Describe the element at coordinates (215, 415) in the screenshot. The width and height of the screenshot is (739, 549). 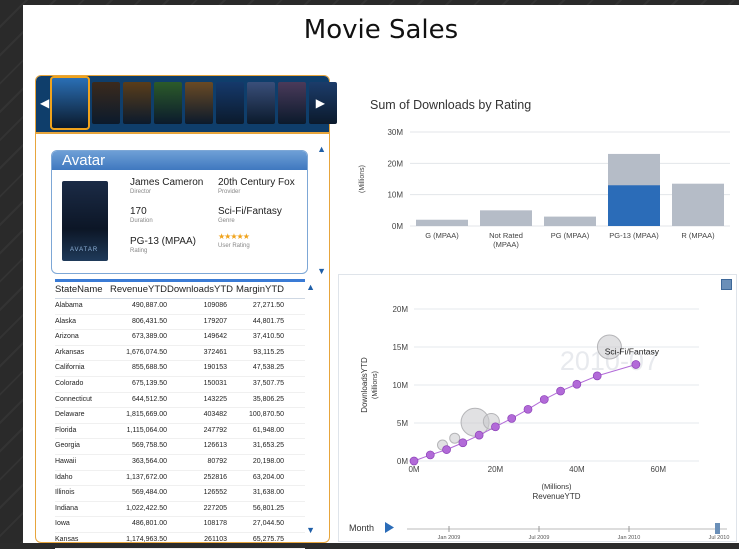
I see `table-cell: 403482` at that location.